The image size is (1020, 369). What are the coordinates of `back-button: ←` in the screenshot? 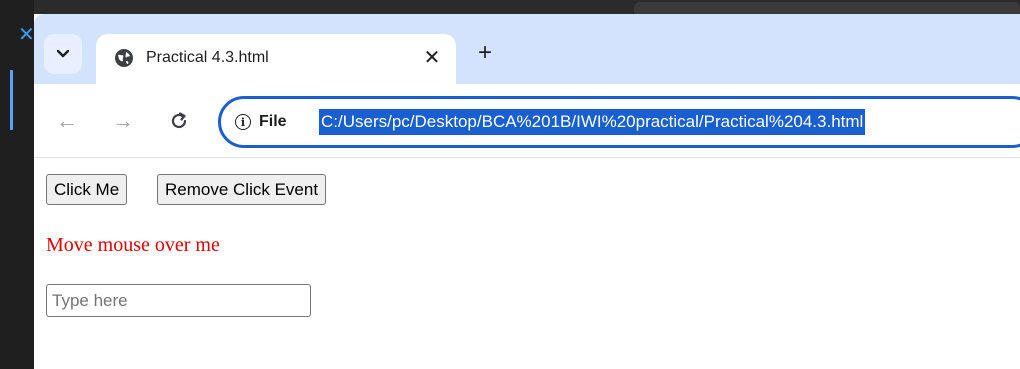 It's located at (67, 121).